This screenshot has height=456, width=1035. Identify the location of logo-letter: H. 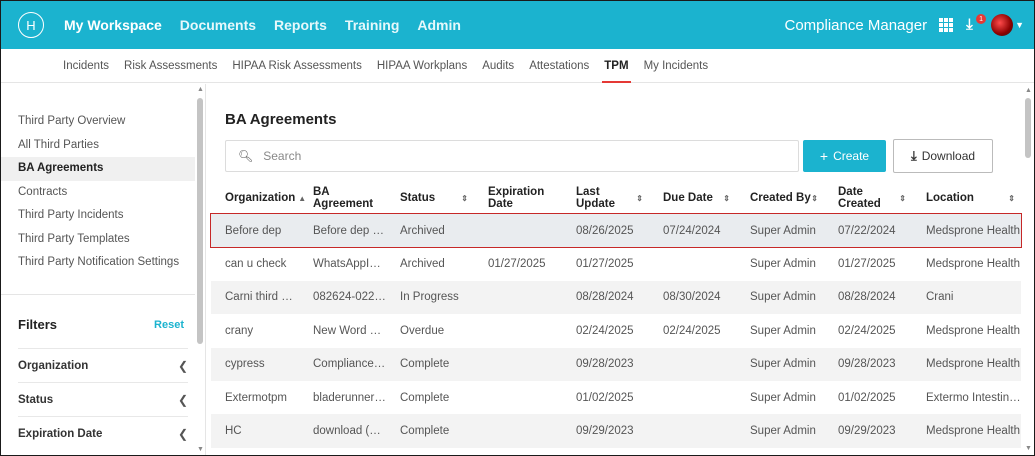
(31, 25).